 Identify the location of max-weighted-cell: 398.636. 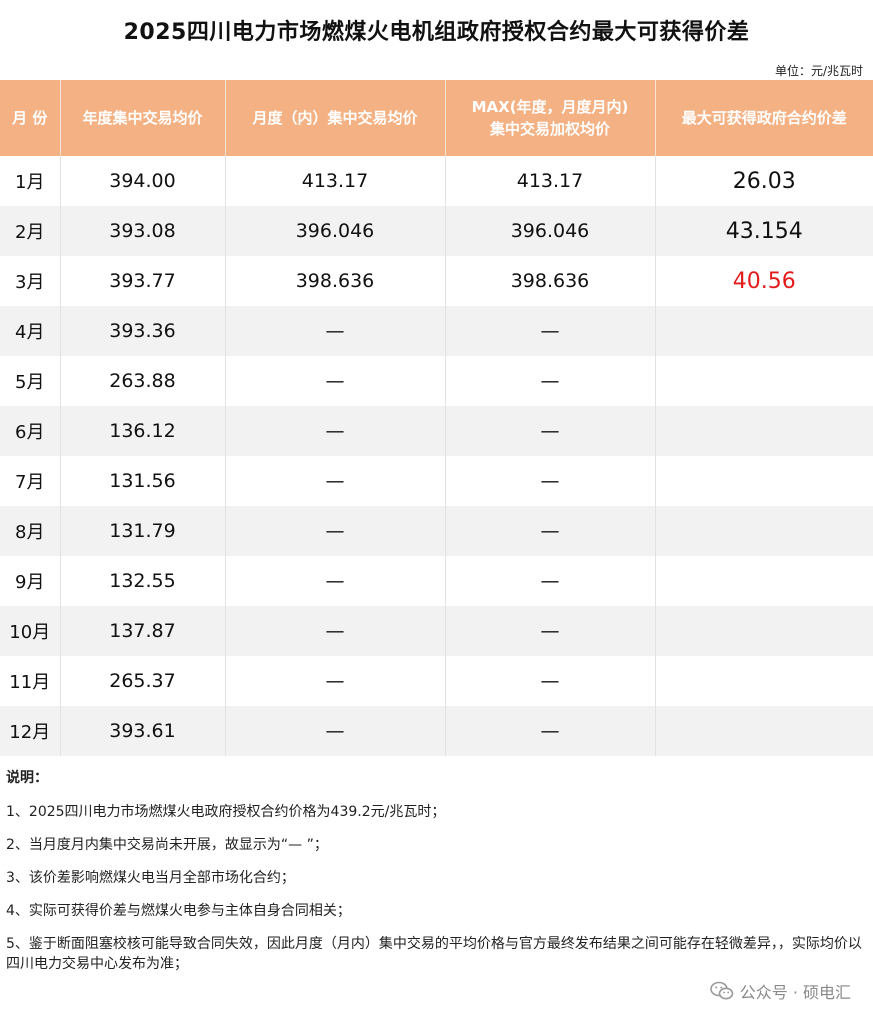
(550, 281).